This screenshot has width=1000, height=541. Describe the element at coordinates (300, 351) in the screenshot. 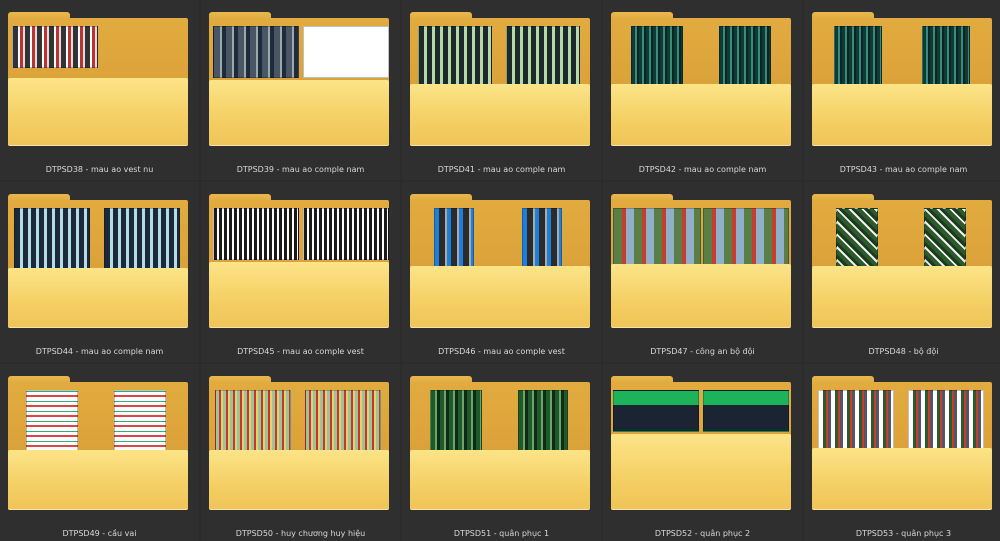

I see `folder-label: DTPSD45 - mau ao comple vest` at that location.